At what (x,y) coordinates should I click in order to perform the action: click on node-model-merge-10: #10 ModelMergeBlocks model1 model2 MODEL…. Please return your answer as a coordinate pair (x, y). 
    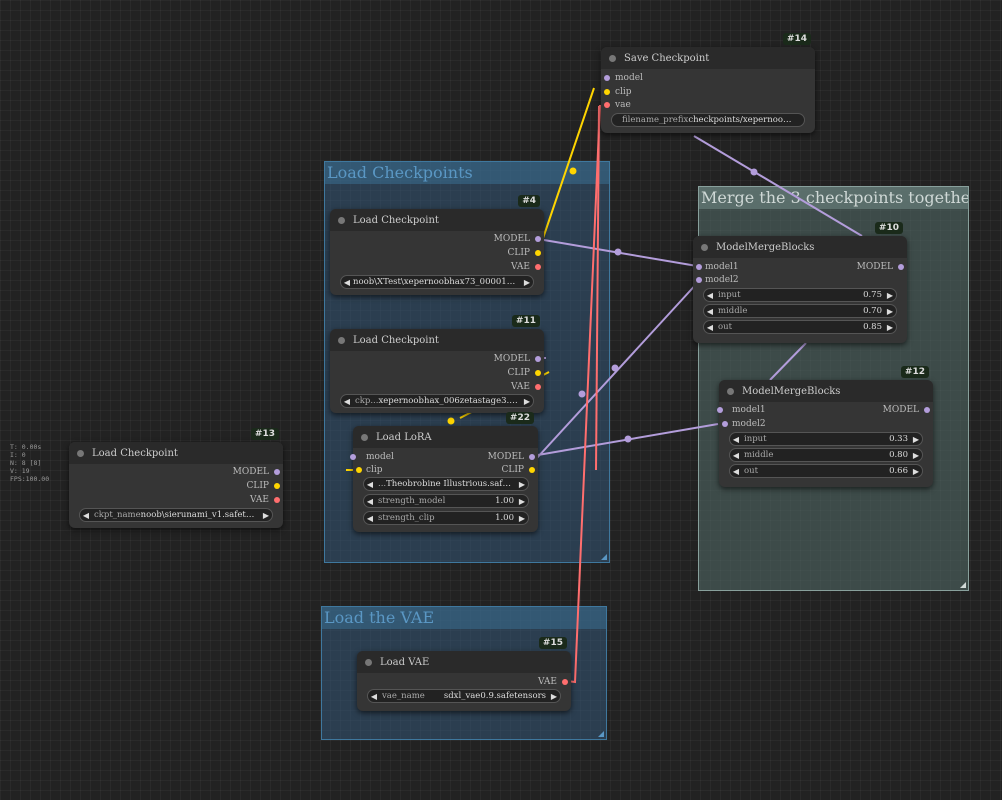
    Looking at the image, I should click on (800, 282).